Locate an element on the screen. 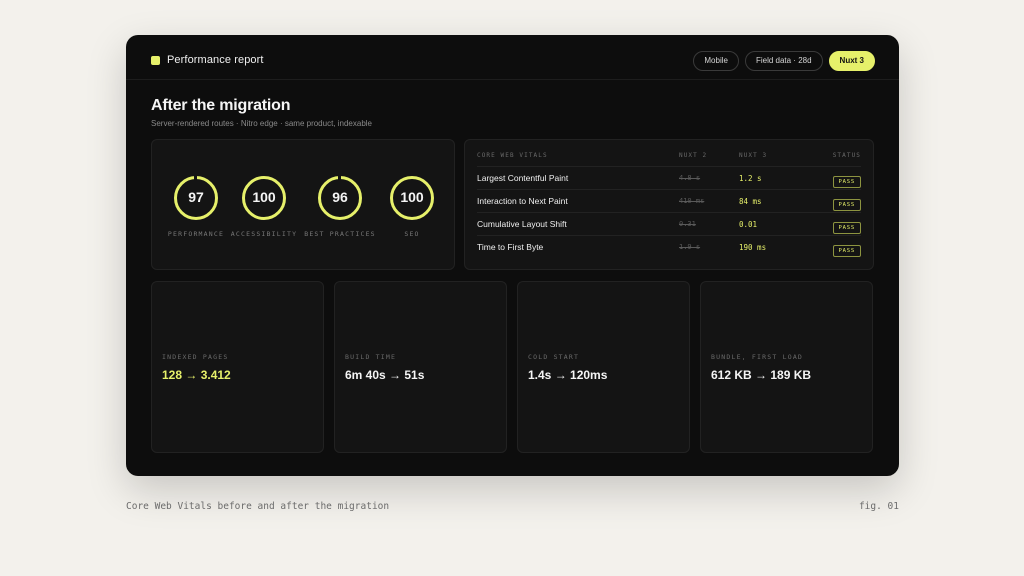  table-row: Cumulative Layout Shift 0.31 0.01 PASS is located at coordinates (669, 224).